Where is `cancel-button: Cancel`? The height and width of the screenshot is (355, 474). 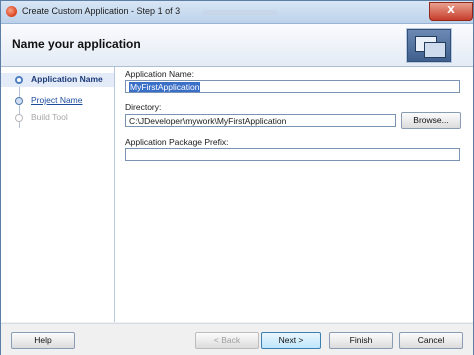 cancel-button: Cancel is located at coordinates (431, 340).